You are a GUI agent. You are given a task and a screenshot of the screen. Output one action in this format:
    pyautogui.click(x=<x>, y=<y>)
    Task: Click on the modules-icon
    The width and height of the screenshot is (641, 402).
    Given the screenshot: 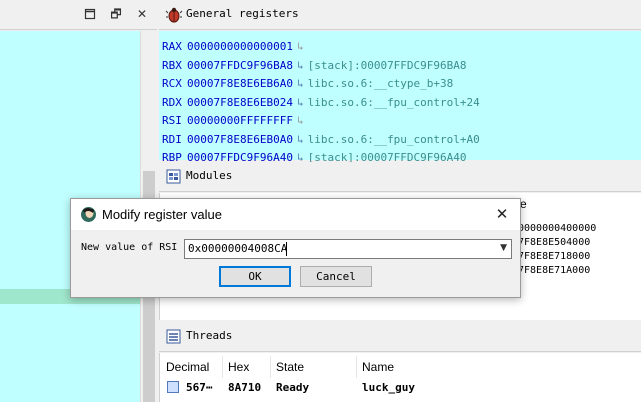 What is the action you would take?
    pyautogui.click(x=174, y=177)
    